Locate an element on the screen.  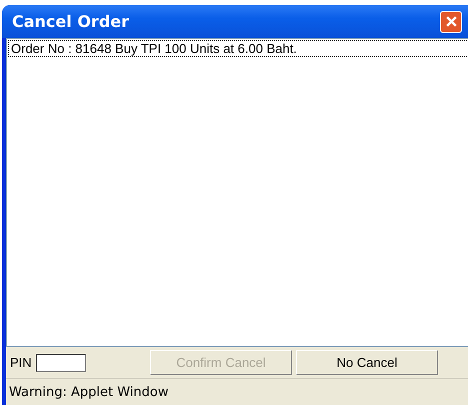
cancel-button: No Cancel is located at coordinates (367, 362).